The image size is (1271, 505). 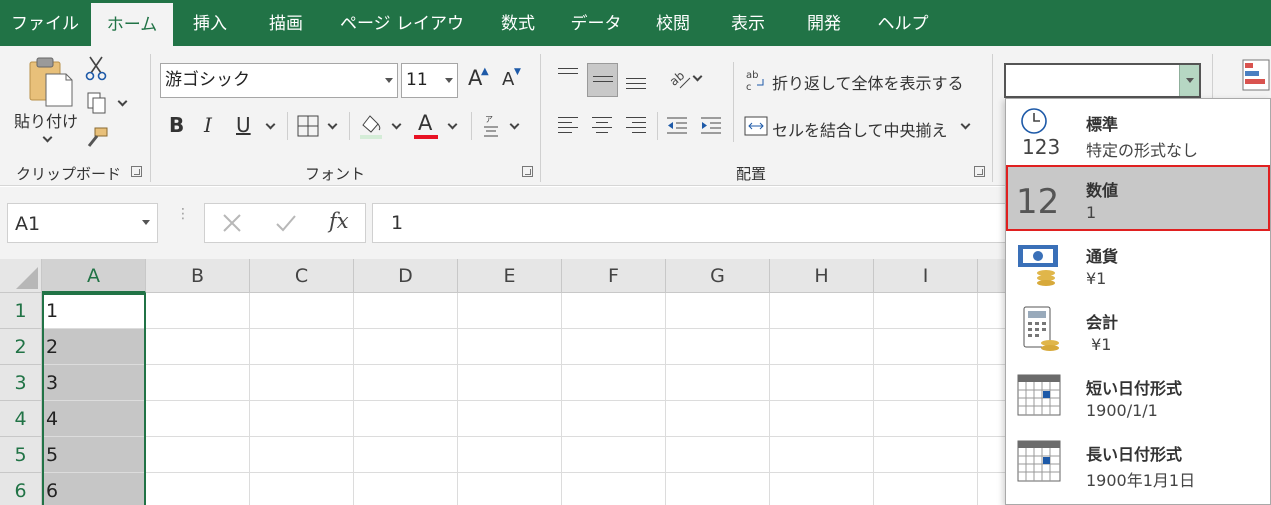 I want to click on row-header-5: 5, so click(x=21, y=455).